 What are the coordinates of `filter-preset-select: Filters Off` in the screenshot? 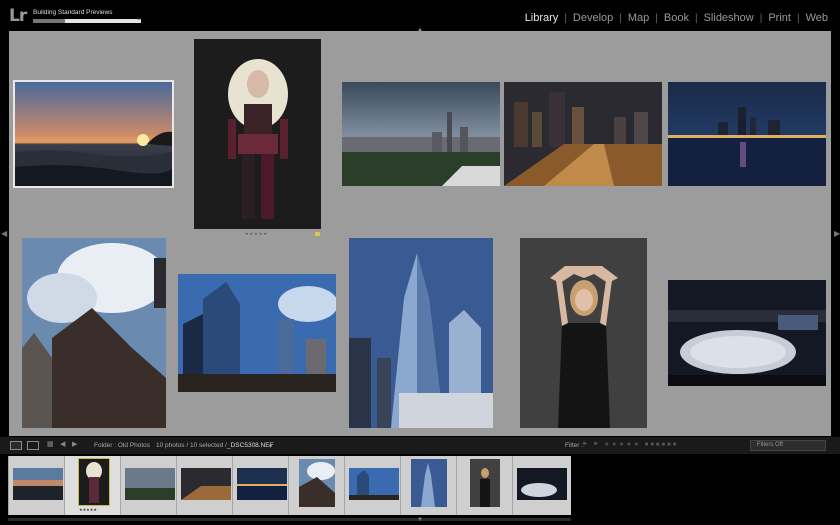 It's located at (788, 445).